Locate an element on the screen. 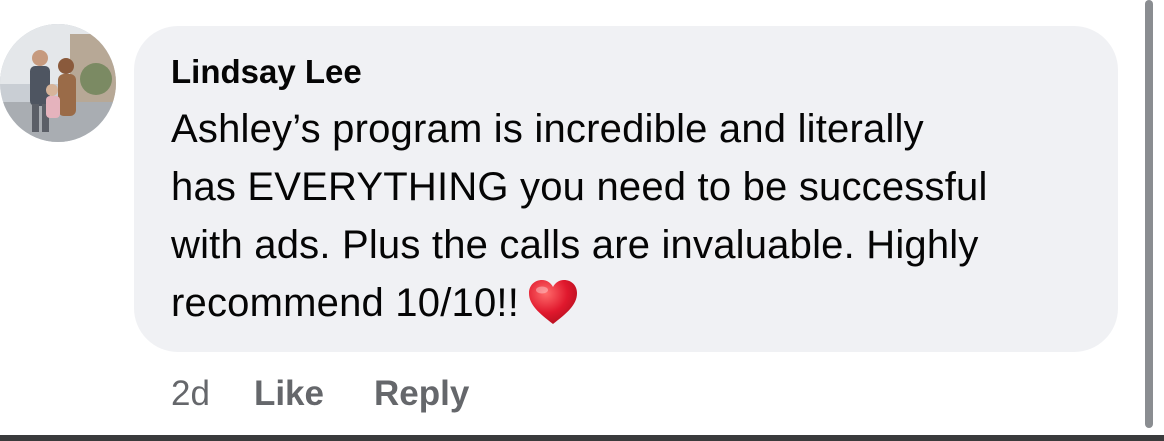 The image size is (1164, 441). comment-line: has EVERYTHING you need to be successful is located at coordinates (579, 187).